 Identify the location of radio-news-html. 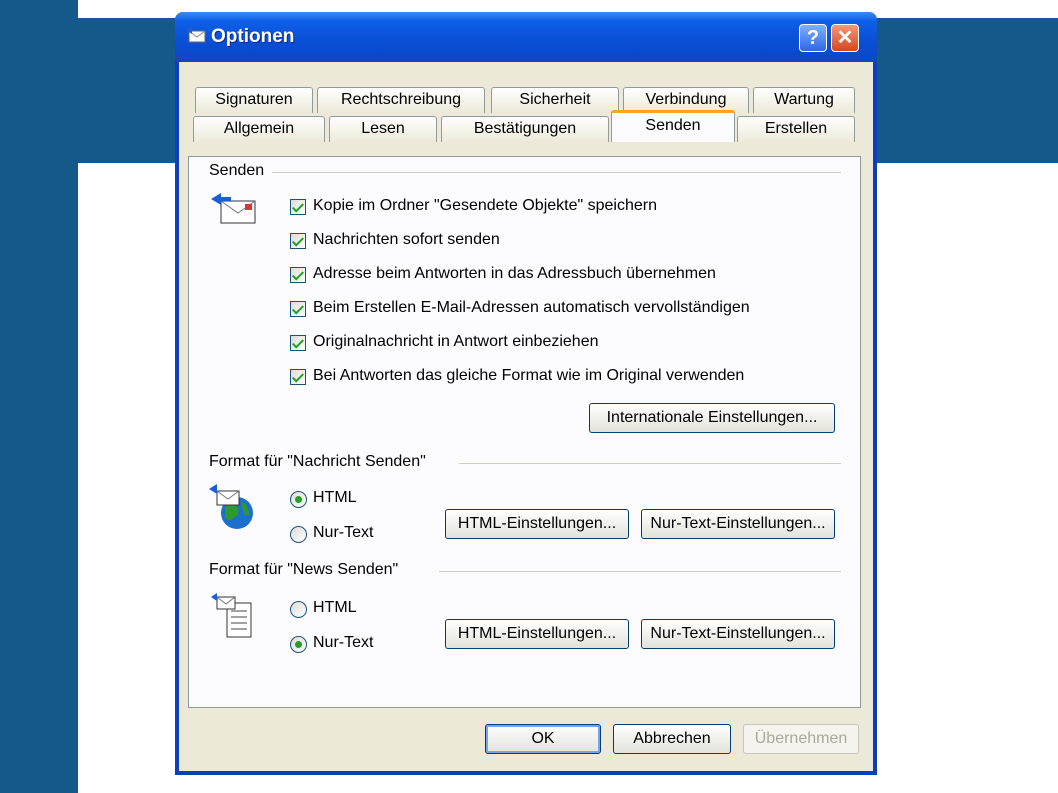
(298, 609).